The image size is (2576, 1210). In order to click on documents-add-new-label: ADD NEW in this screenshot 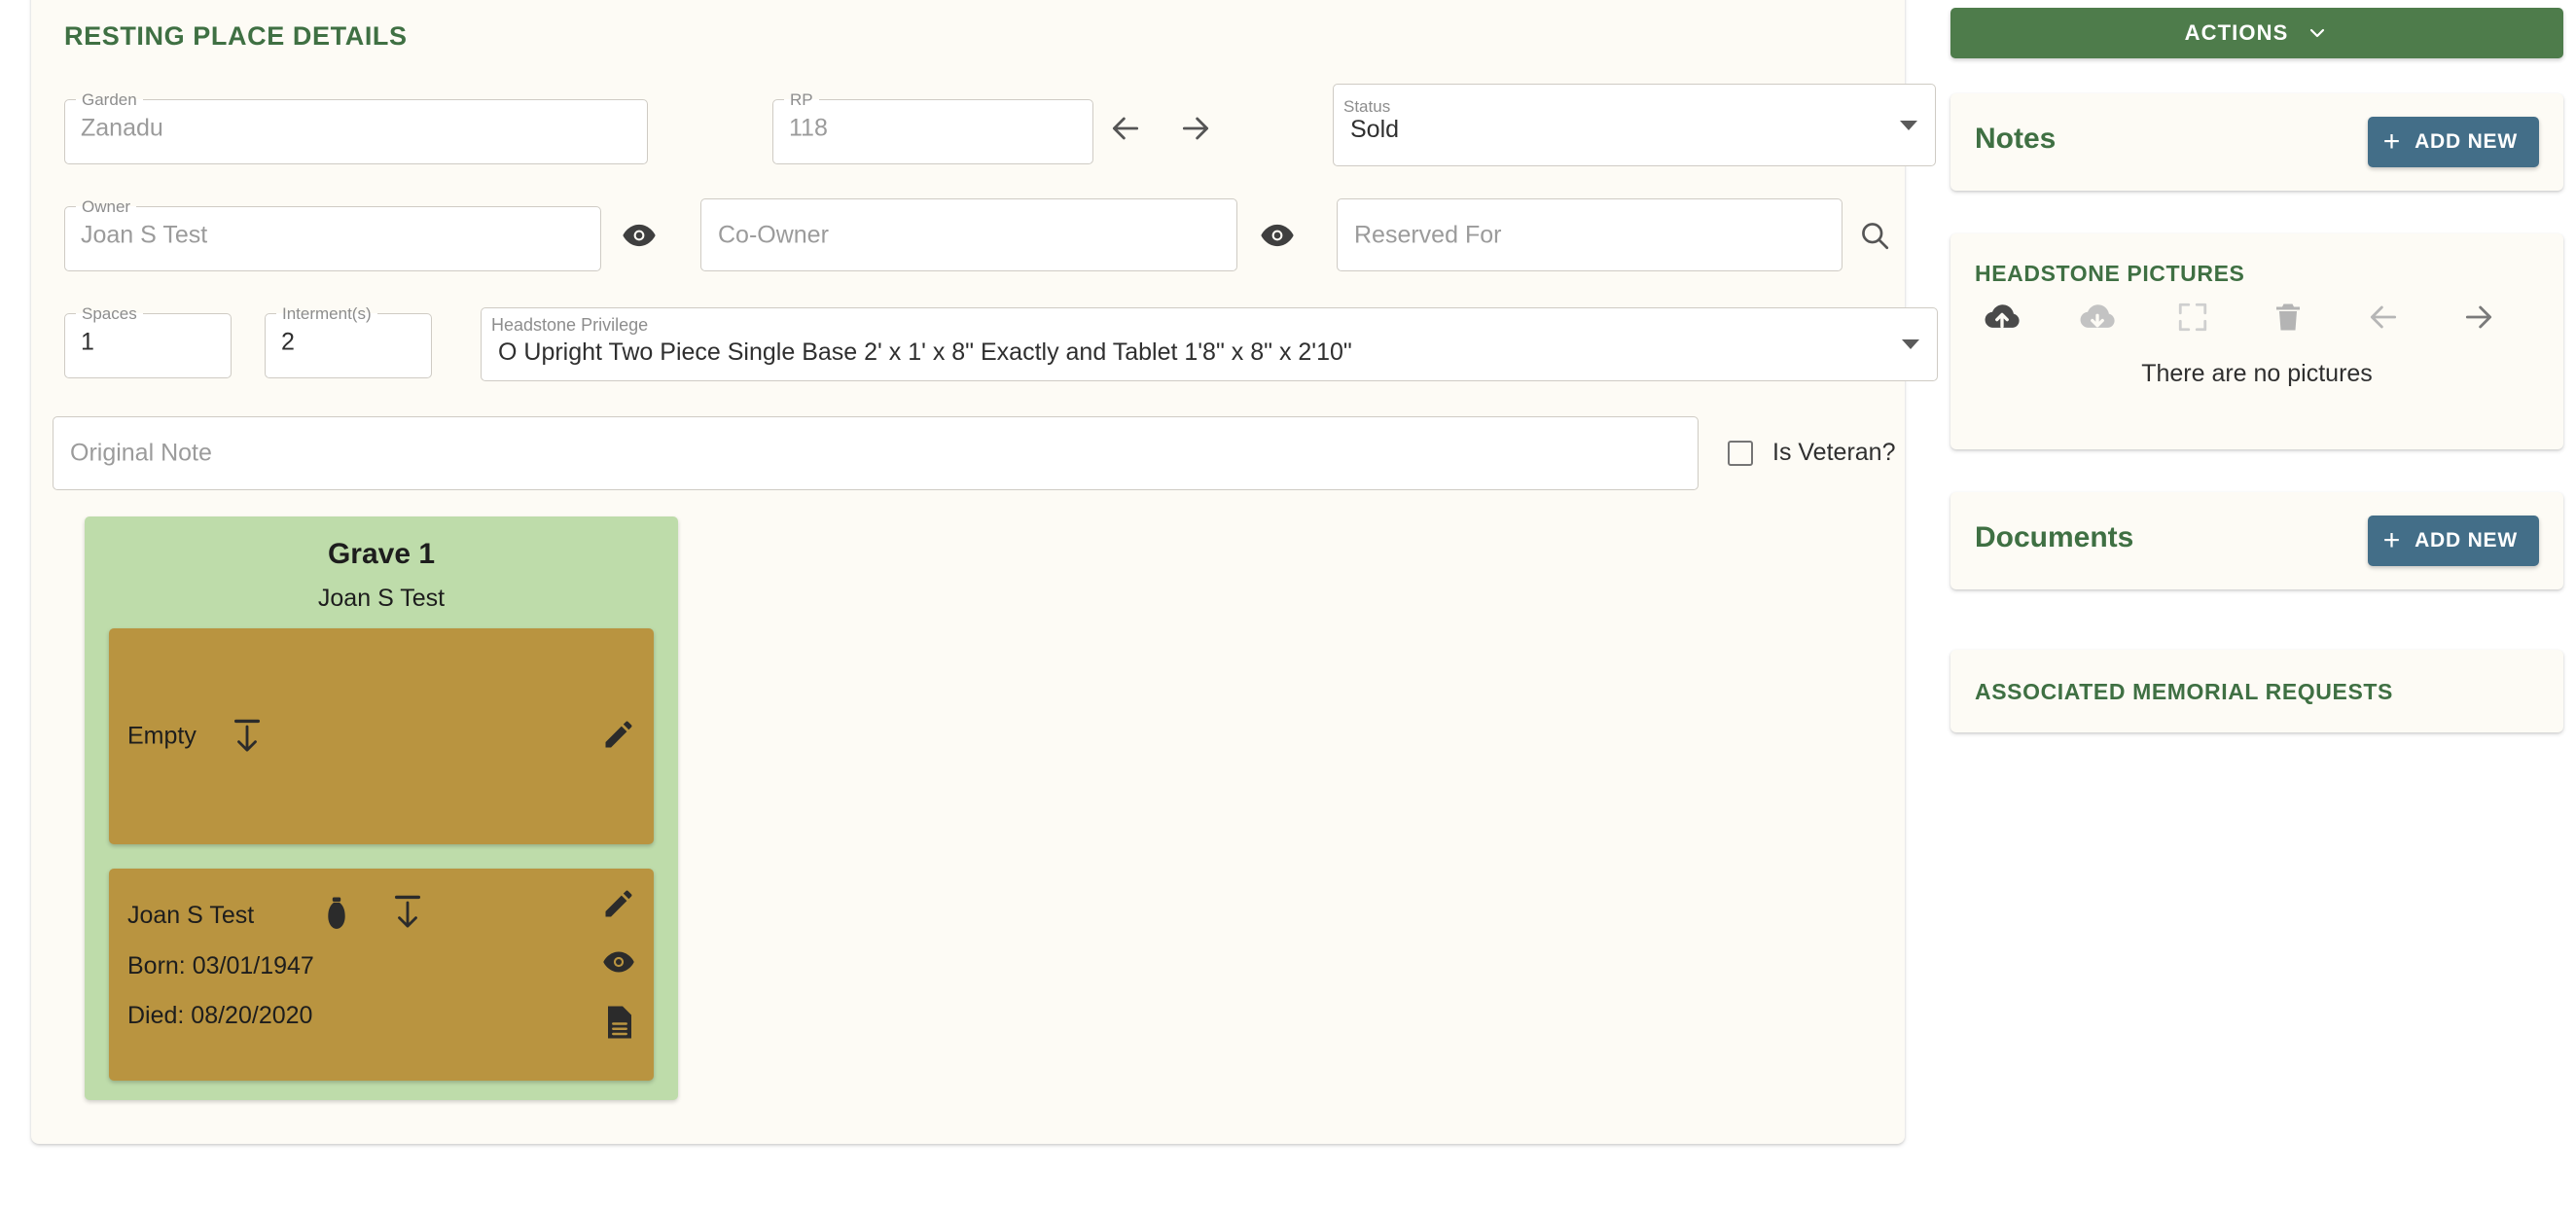, I will do `click(2466, 541)`.